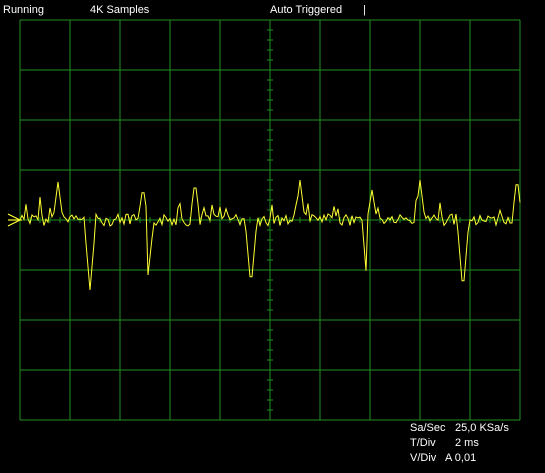  Describe the element at coordinates (444, 443) in the screenshot. I see `time-div-readout: T/Div 2 ms` at that location.